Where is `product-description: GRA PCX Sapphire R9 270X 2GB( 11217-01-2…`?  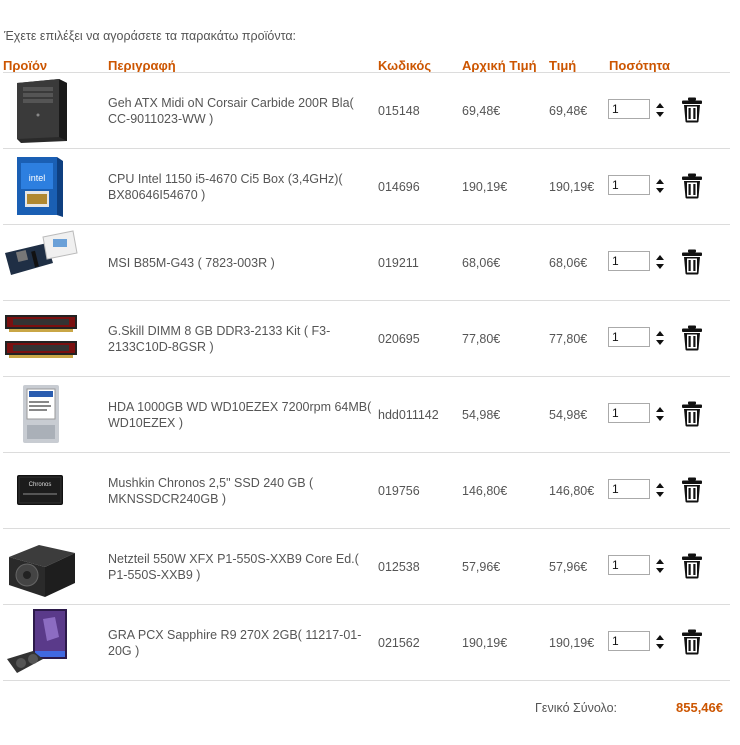 product-description: GRA PCX Sapphire R9 270X 2GB( 11217-01-2… is located at coordinates (235, 643).